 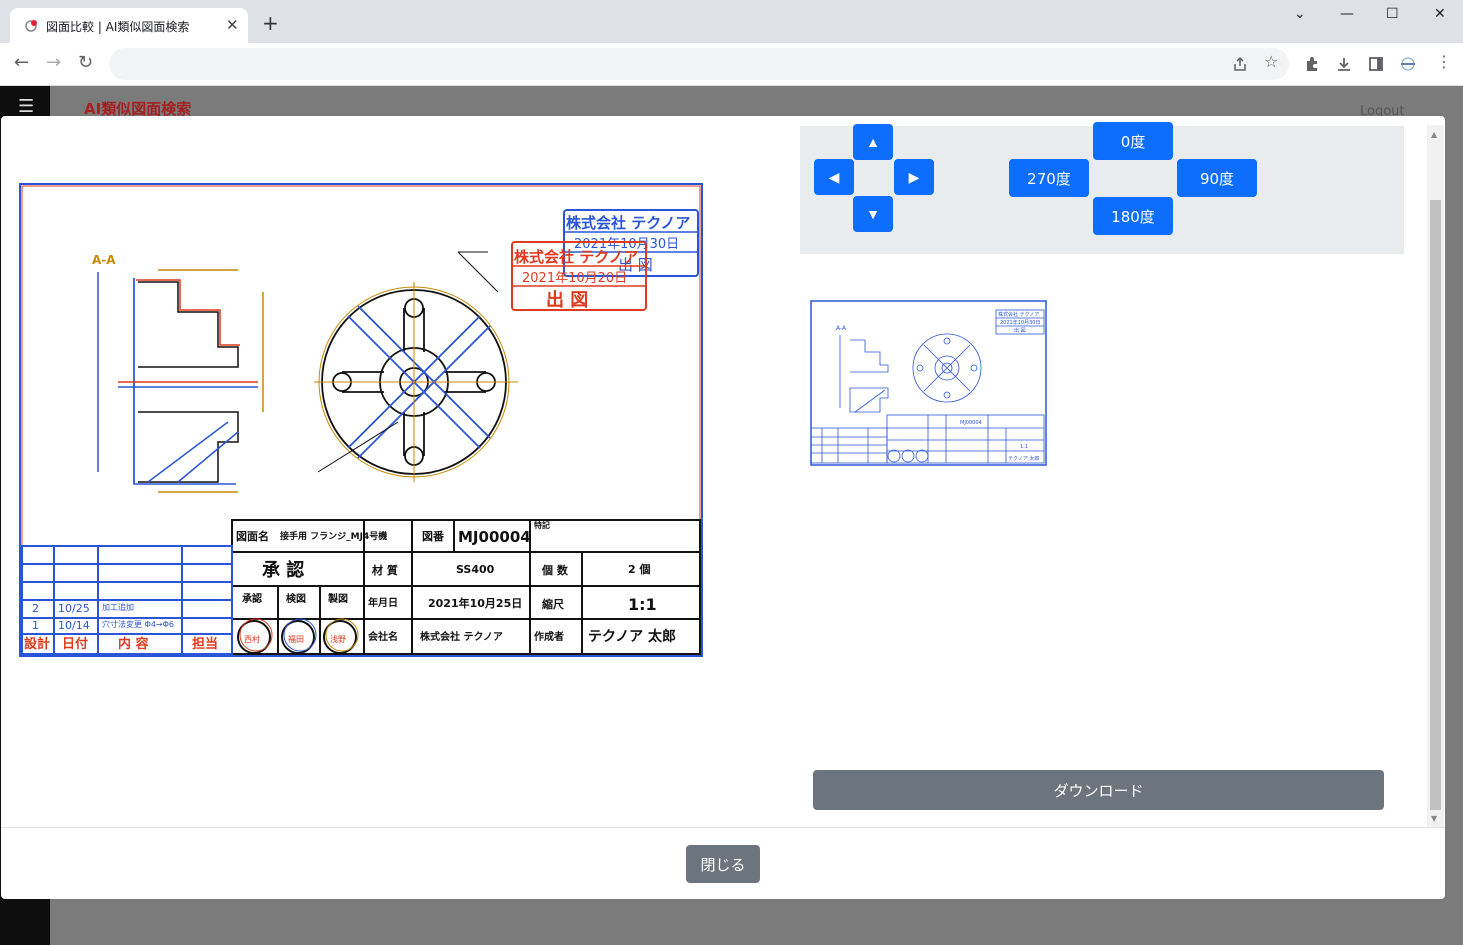 I want to click on section-label: A-A, so click(x=104, y=260).